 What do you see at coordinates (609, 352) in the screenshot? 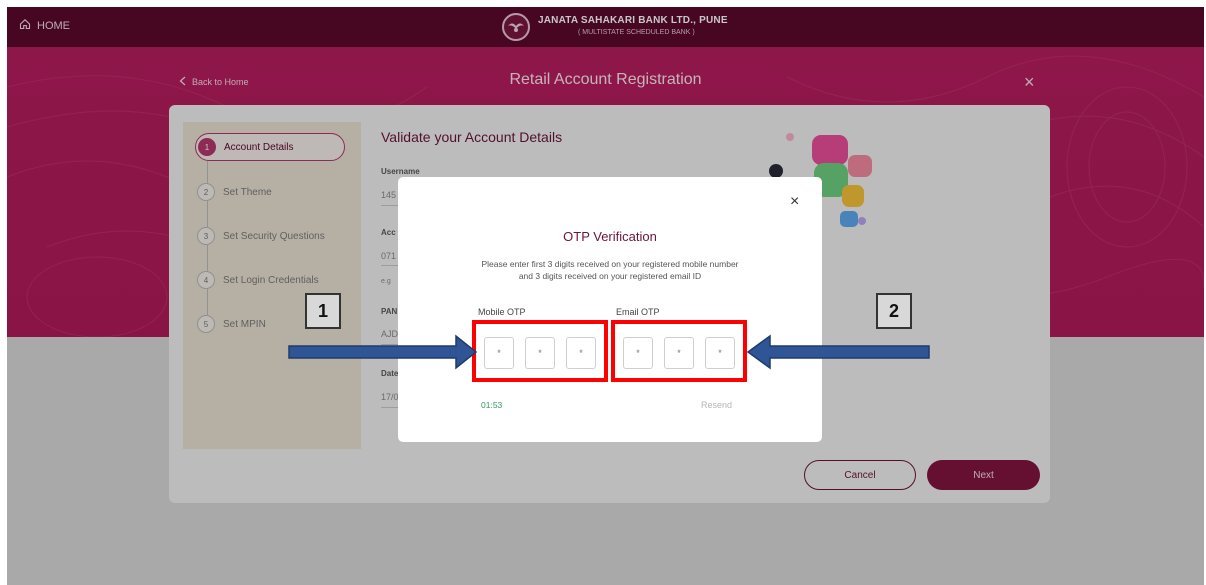
I see `annotation-arrows` at bounding box center [609, 352].